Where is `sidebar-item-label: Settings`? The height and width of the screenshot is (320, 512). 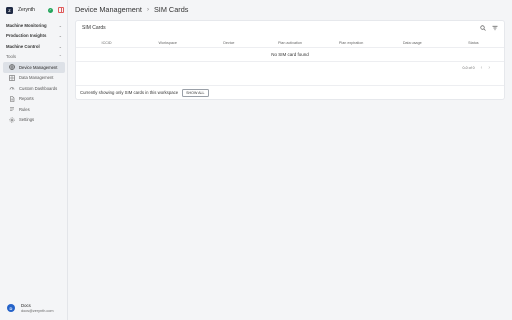 sidebar-item-label: Settings is located at coordinates (27, 120).